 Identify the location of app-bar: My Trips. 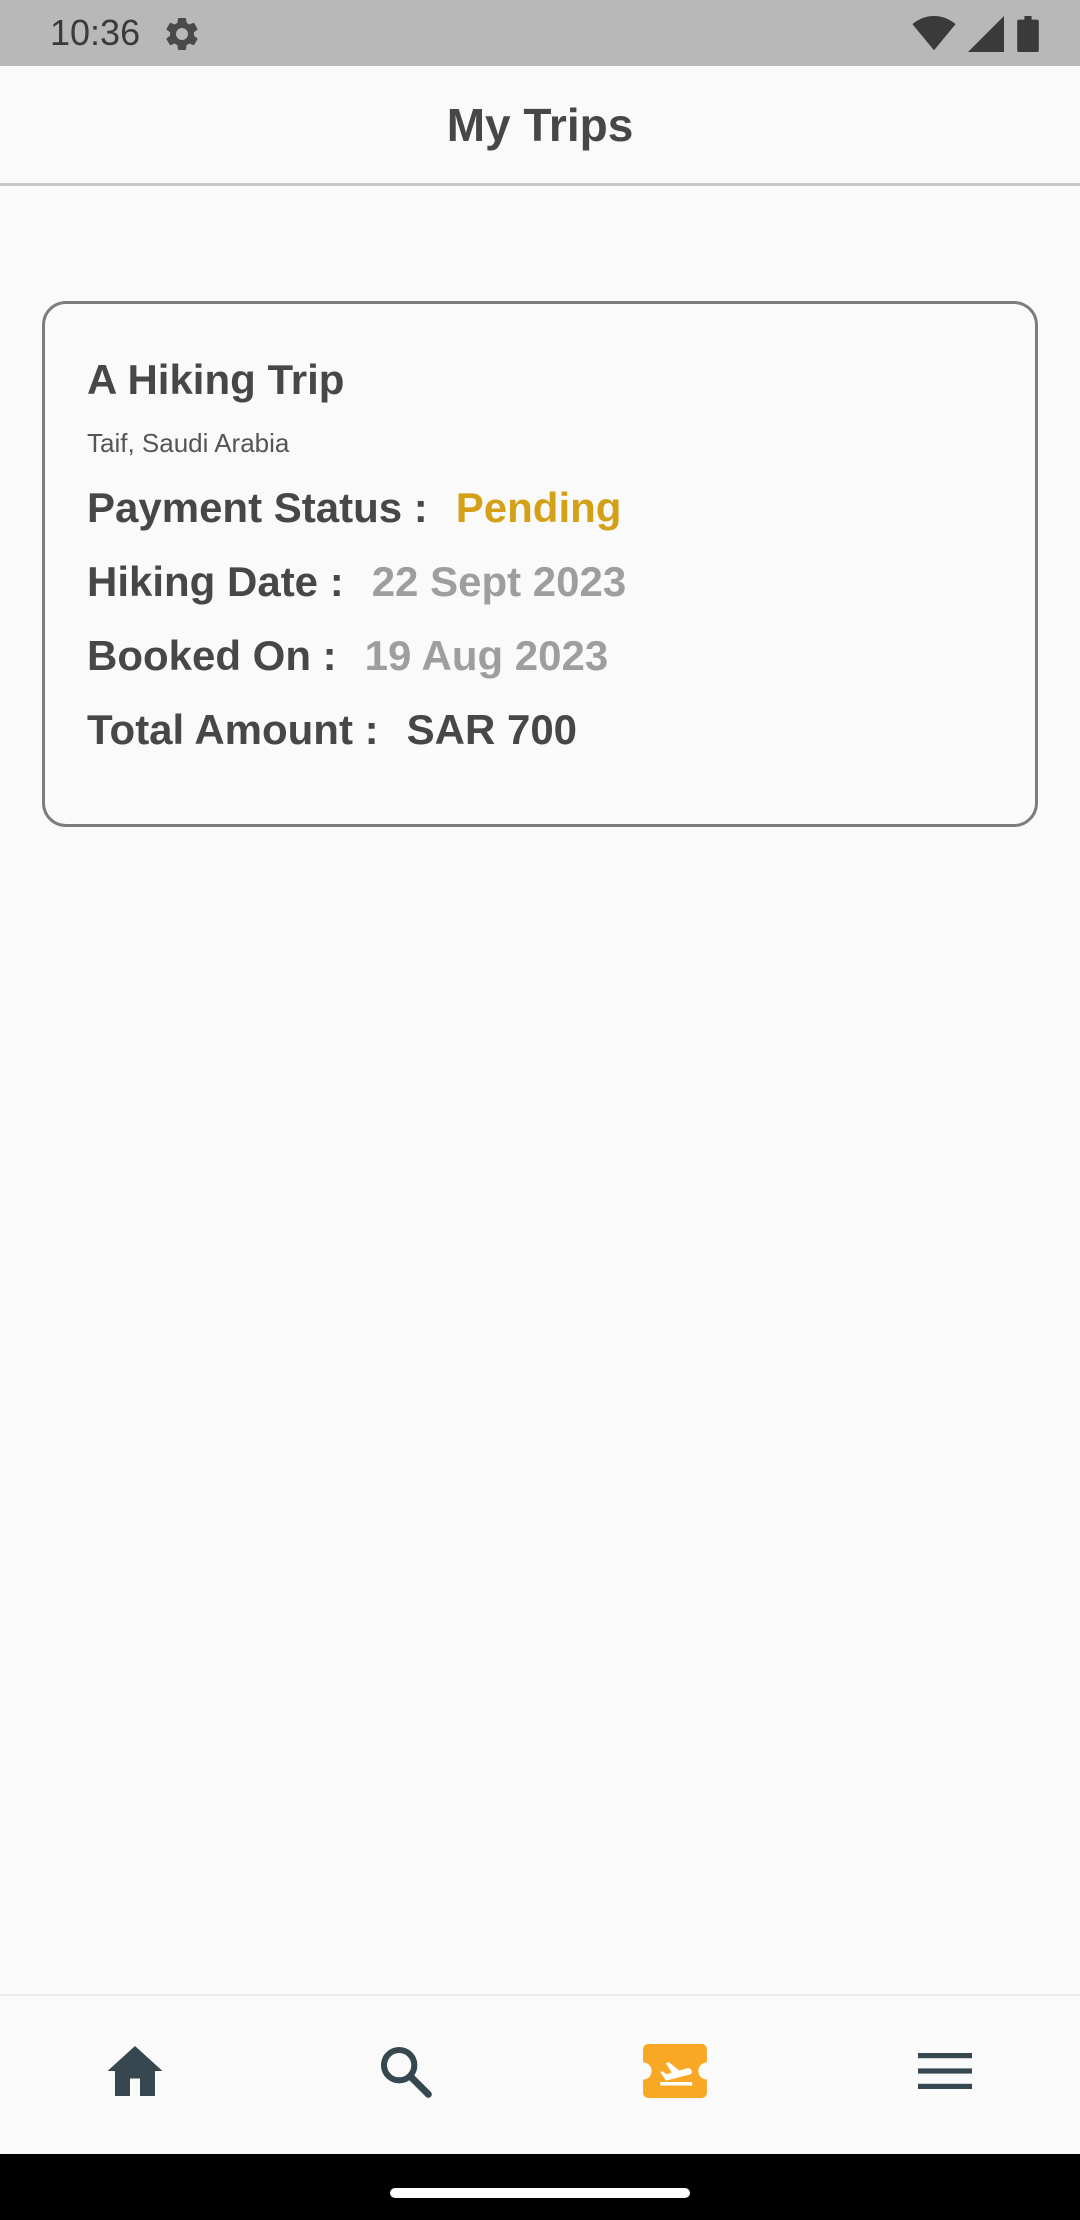
(540, 126).